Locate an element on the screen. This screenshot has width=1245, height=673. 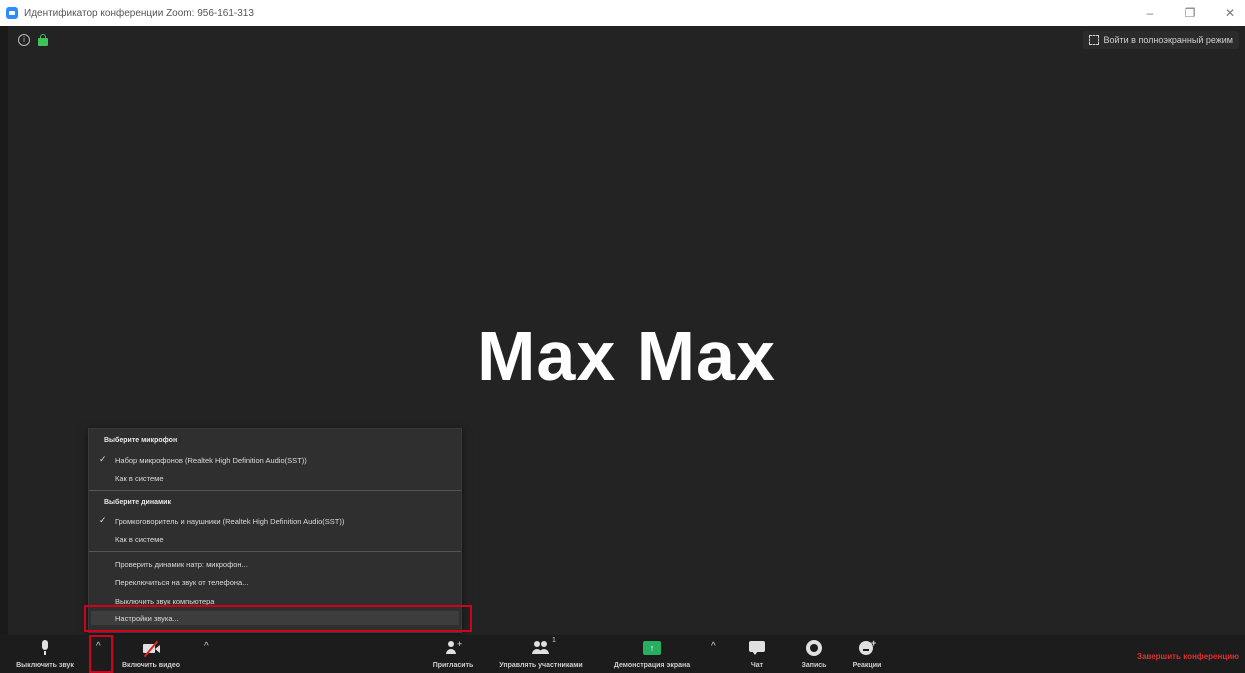
video-off-icon is located at coordinates (151, 648).